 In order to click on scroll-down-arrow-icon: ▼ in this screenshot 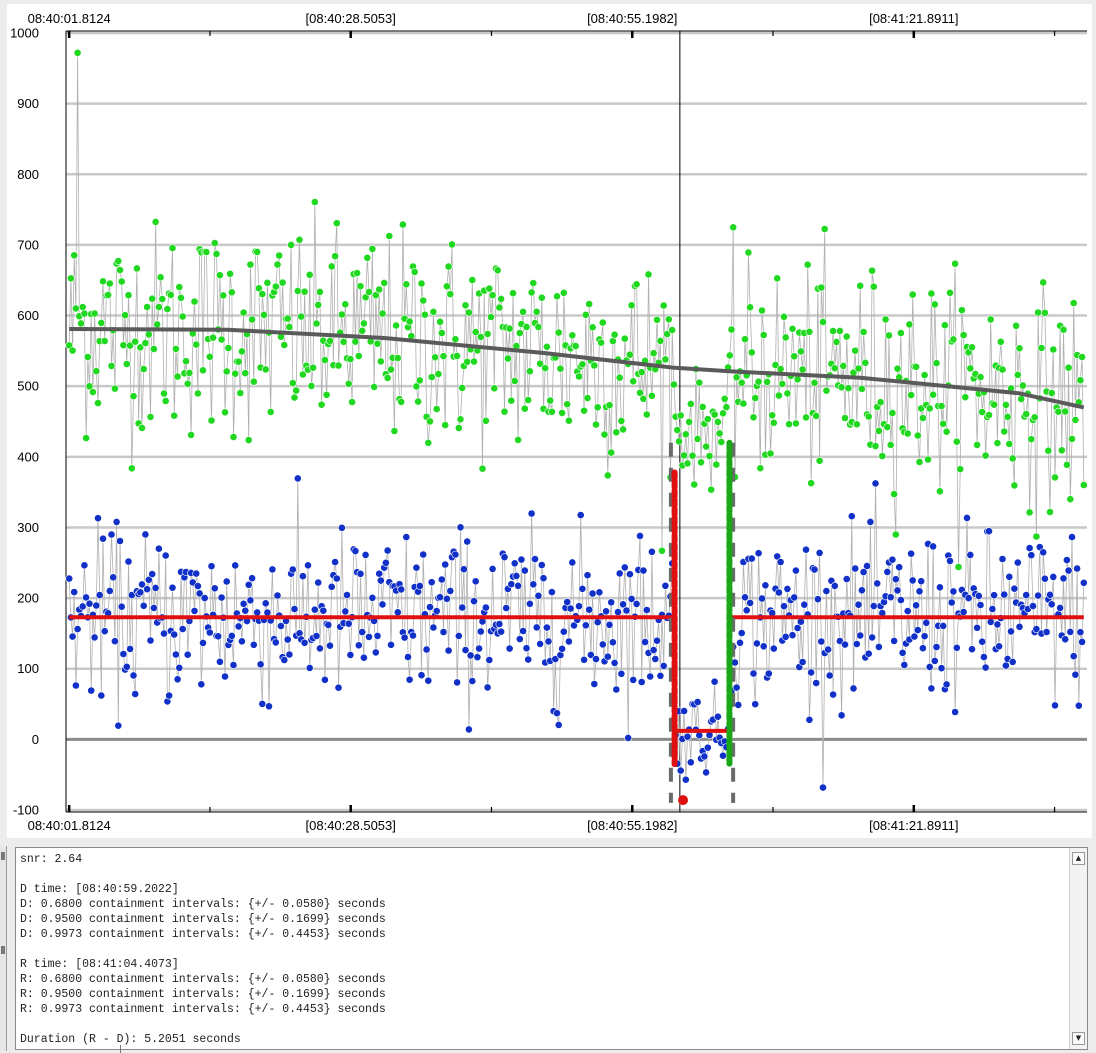, I will do `click(1078, 1038)`.